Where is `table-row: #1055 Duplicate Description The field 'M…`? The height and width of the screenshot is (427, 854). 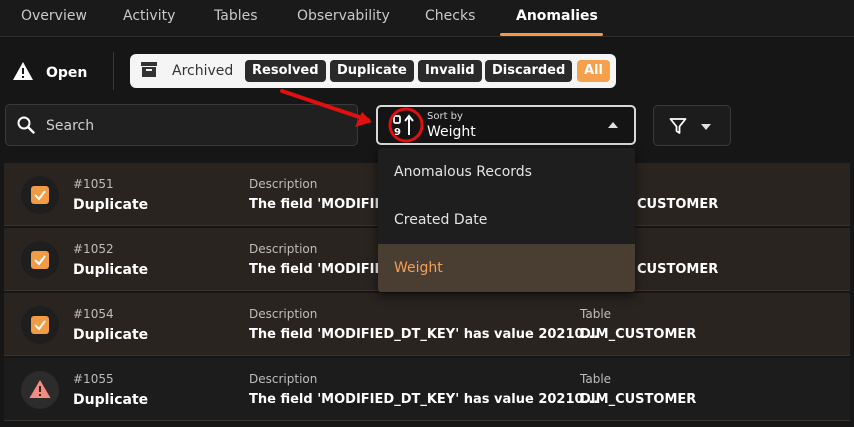 table-row: #1055 Duplicate Description The field 'M… is located at coordinates (427, 389).